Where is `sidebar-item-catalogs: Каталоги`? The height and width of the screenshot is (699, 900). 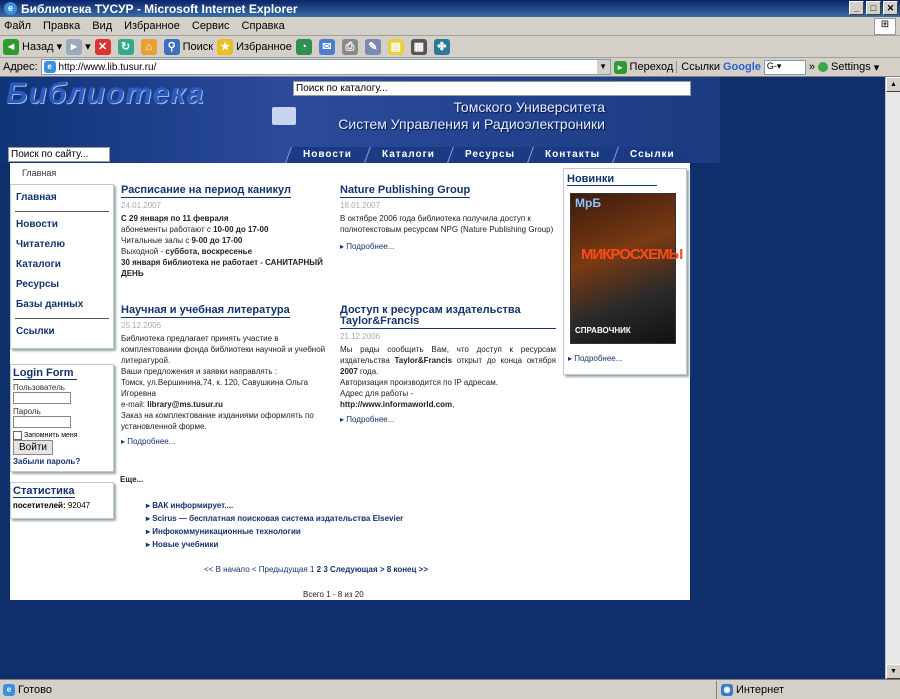 sidebar-item-catalogs: Каталоги is located at coordinates (62, 265).